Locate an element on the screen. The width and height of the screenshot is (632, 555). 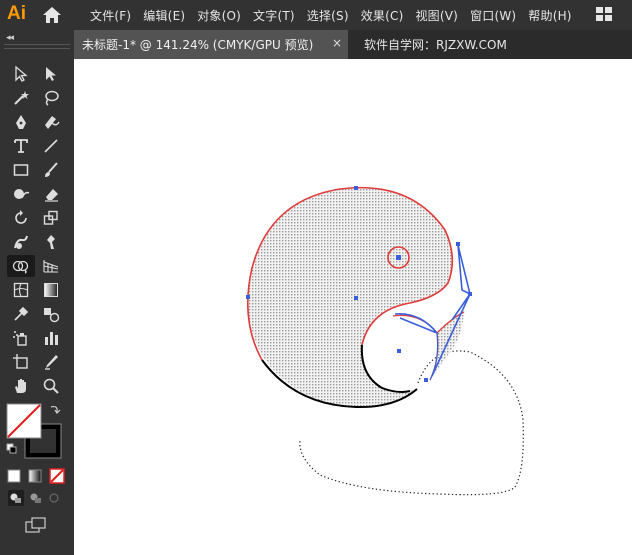
collapse-panel-icon: ◂◂ is located at coordinates (10, 38).